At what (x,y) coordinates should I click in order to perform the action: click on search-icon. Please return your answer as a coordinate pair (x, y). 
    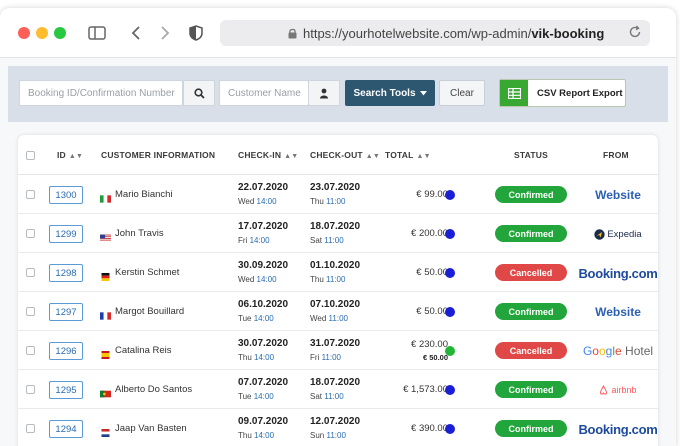
    Looking at the image, I should click on (199, 93).